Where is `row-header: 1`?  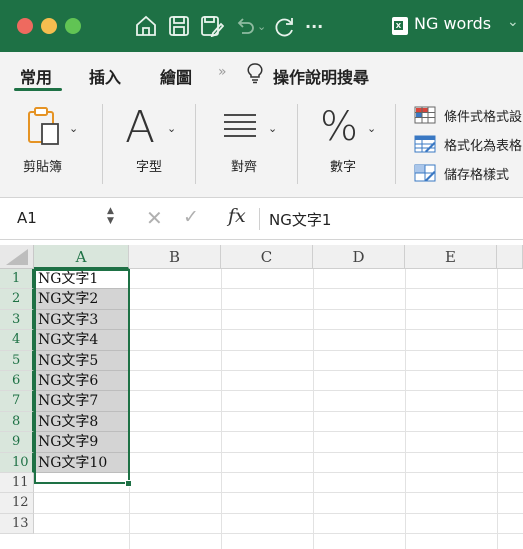
row-header: 1 is located at coordinates (17, 279).